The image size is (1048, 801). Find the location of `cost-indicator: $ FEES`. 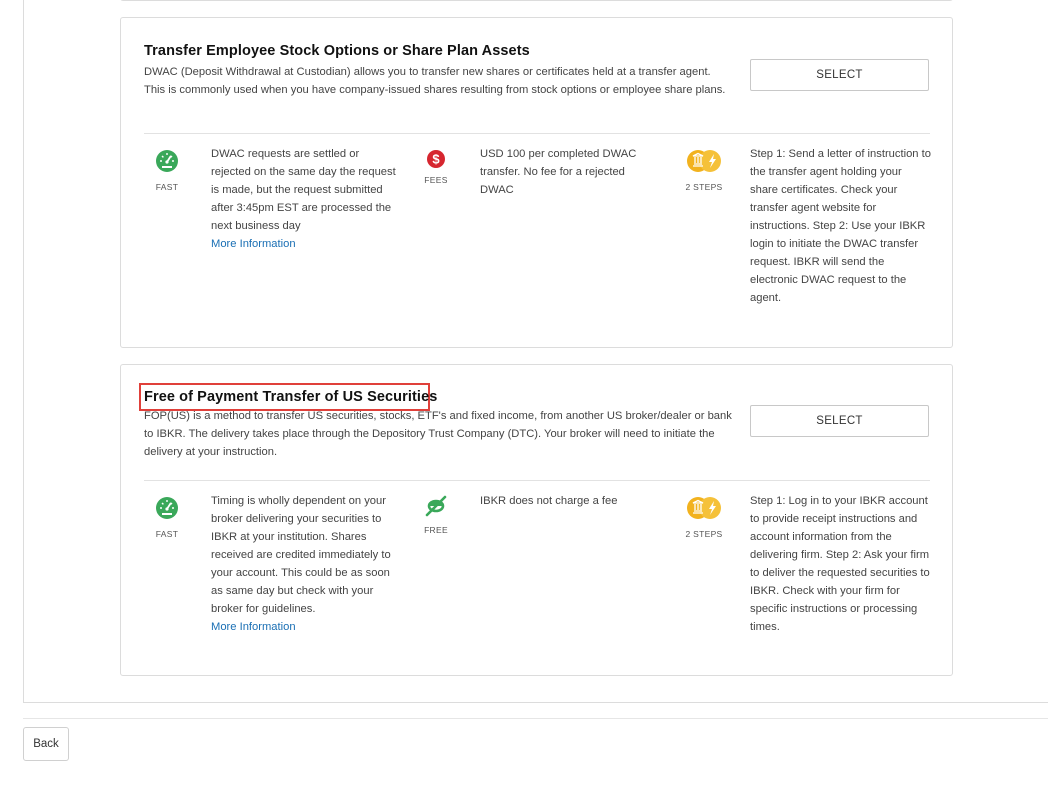

cost-indicator: $ FEES is located at coordinates (436, 167).